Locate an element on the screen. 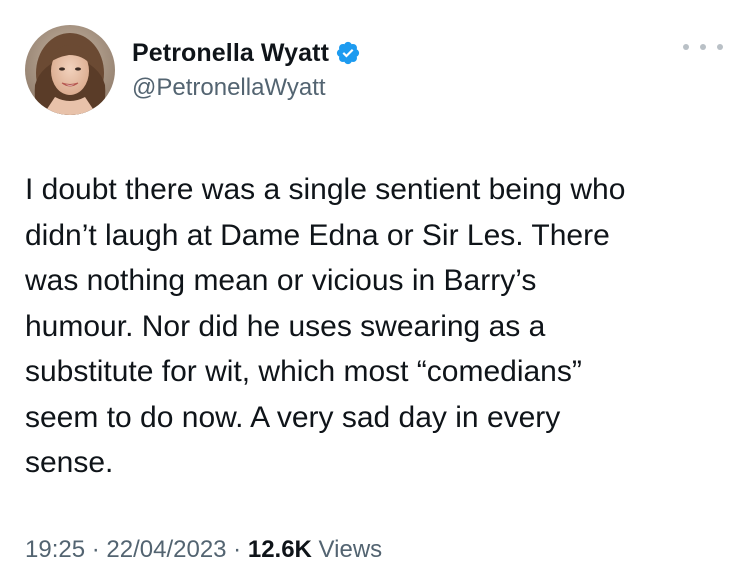 Image resolution: width=750 pixels, height=587 pixels. tweet-date: 22/04/2023 is located at coordinates (166, 549).